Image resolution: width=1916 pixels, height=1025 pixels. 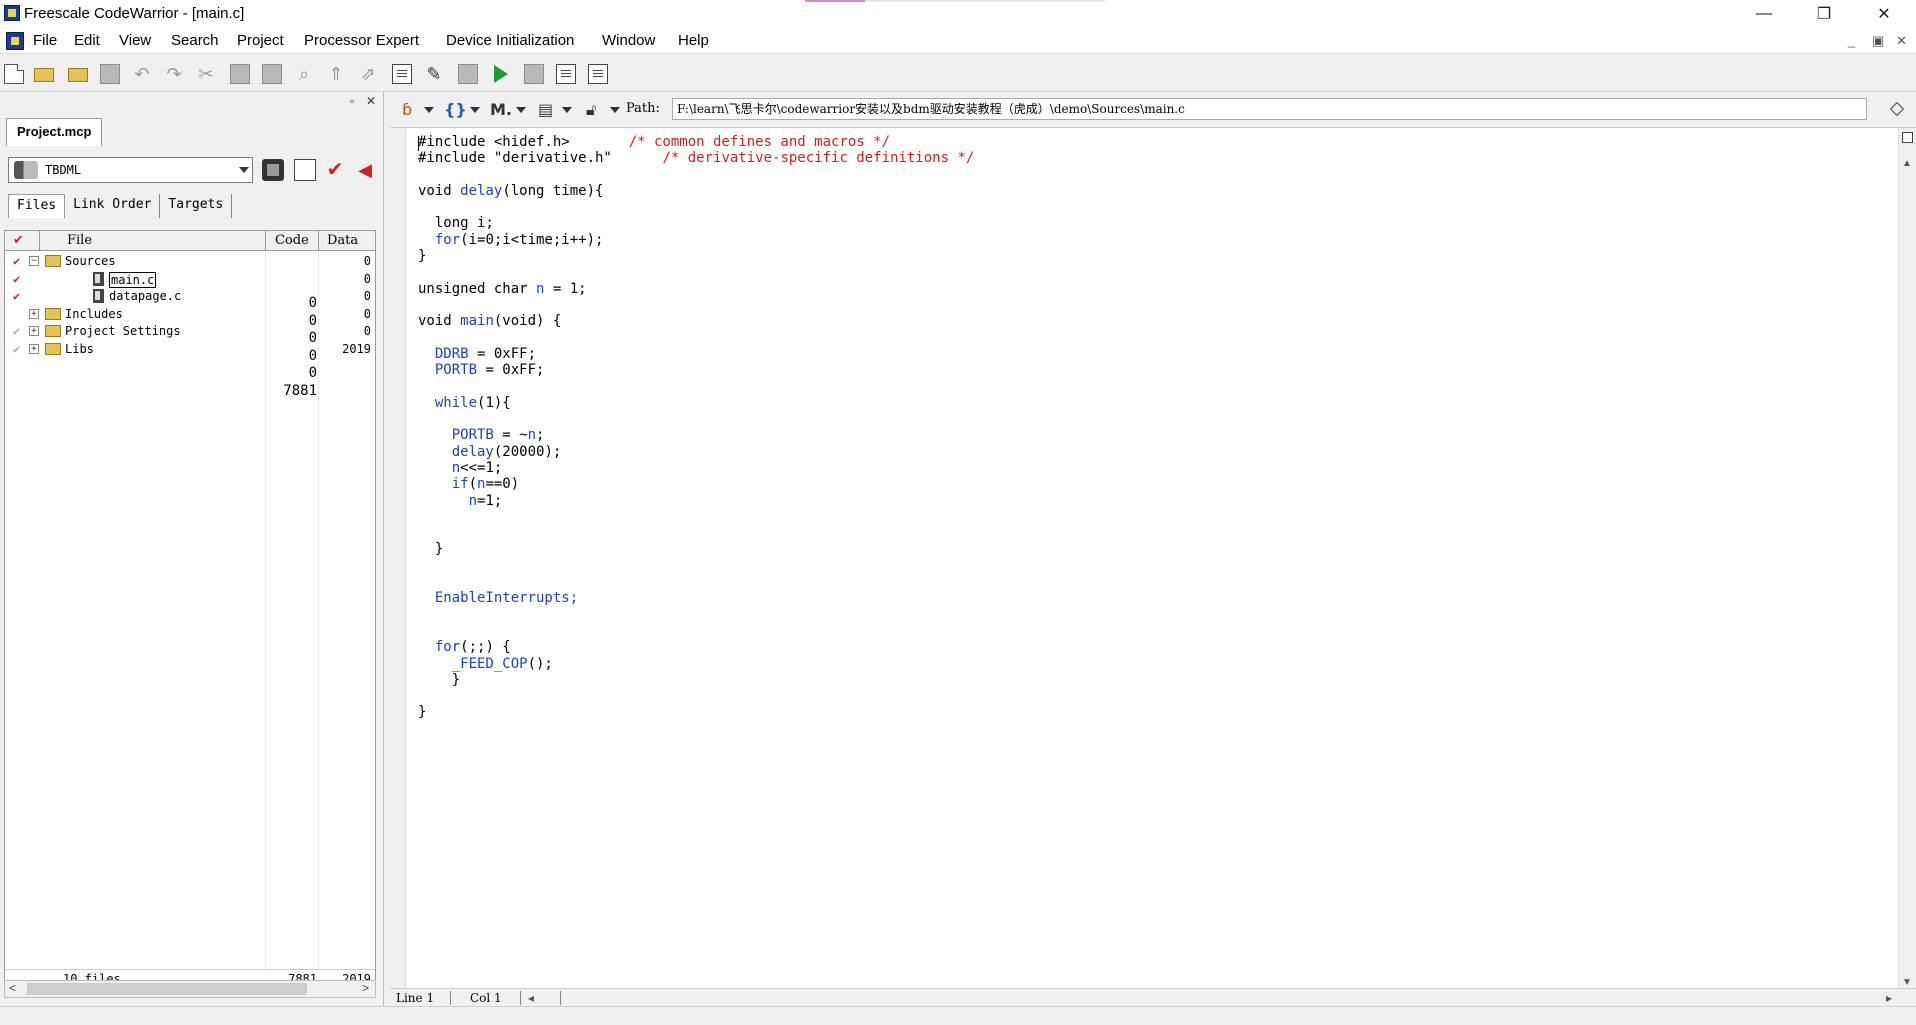 What do you see at coordinates (1889, 998) in the screenshot?
I see `scroll-right-icon: ▸` at bounding box center [1889, 998].